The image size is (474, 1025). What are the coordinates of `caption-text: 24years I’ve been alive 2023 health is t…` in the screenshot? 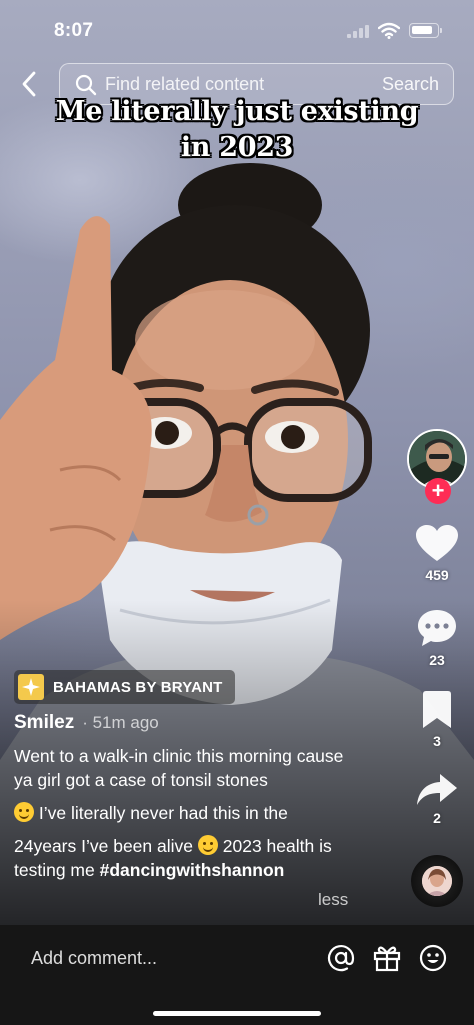 It's located at (173, 857).